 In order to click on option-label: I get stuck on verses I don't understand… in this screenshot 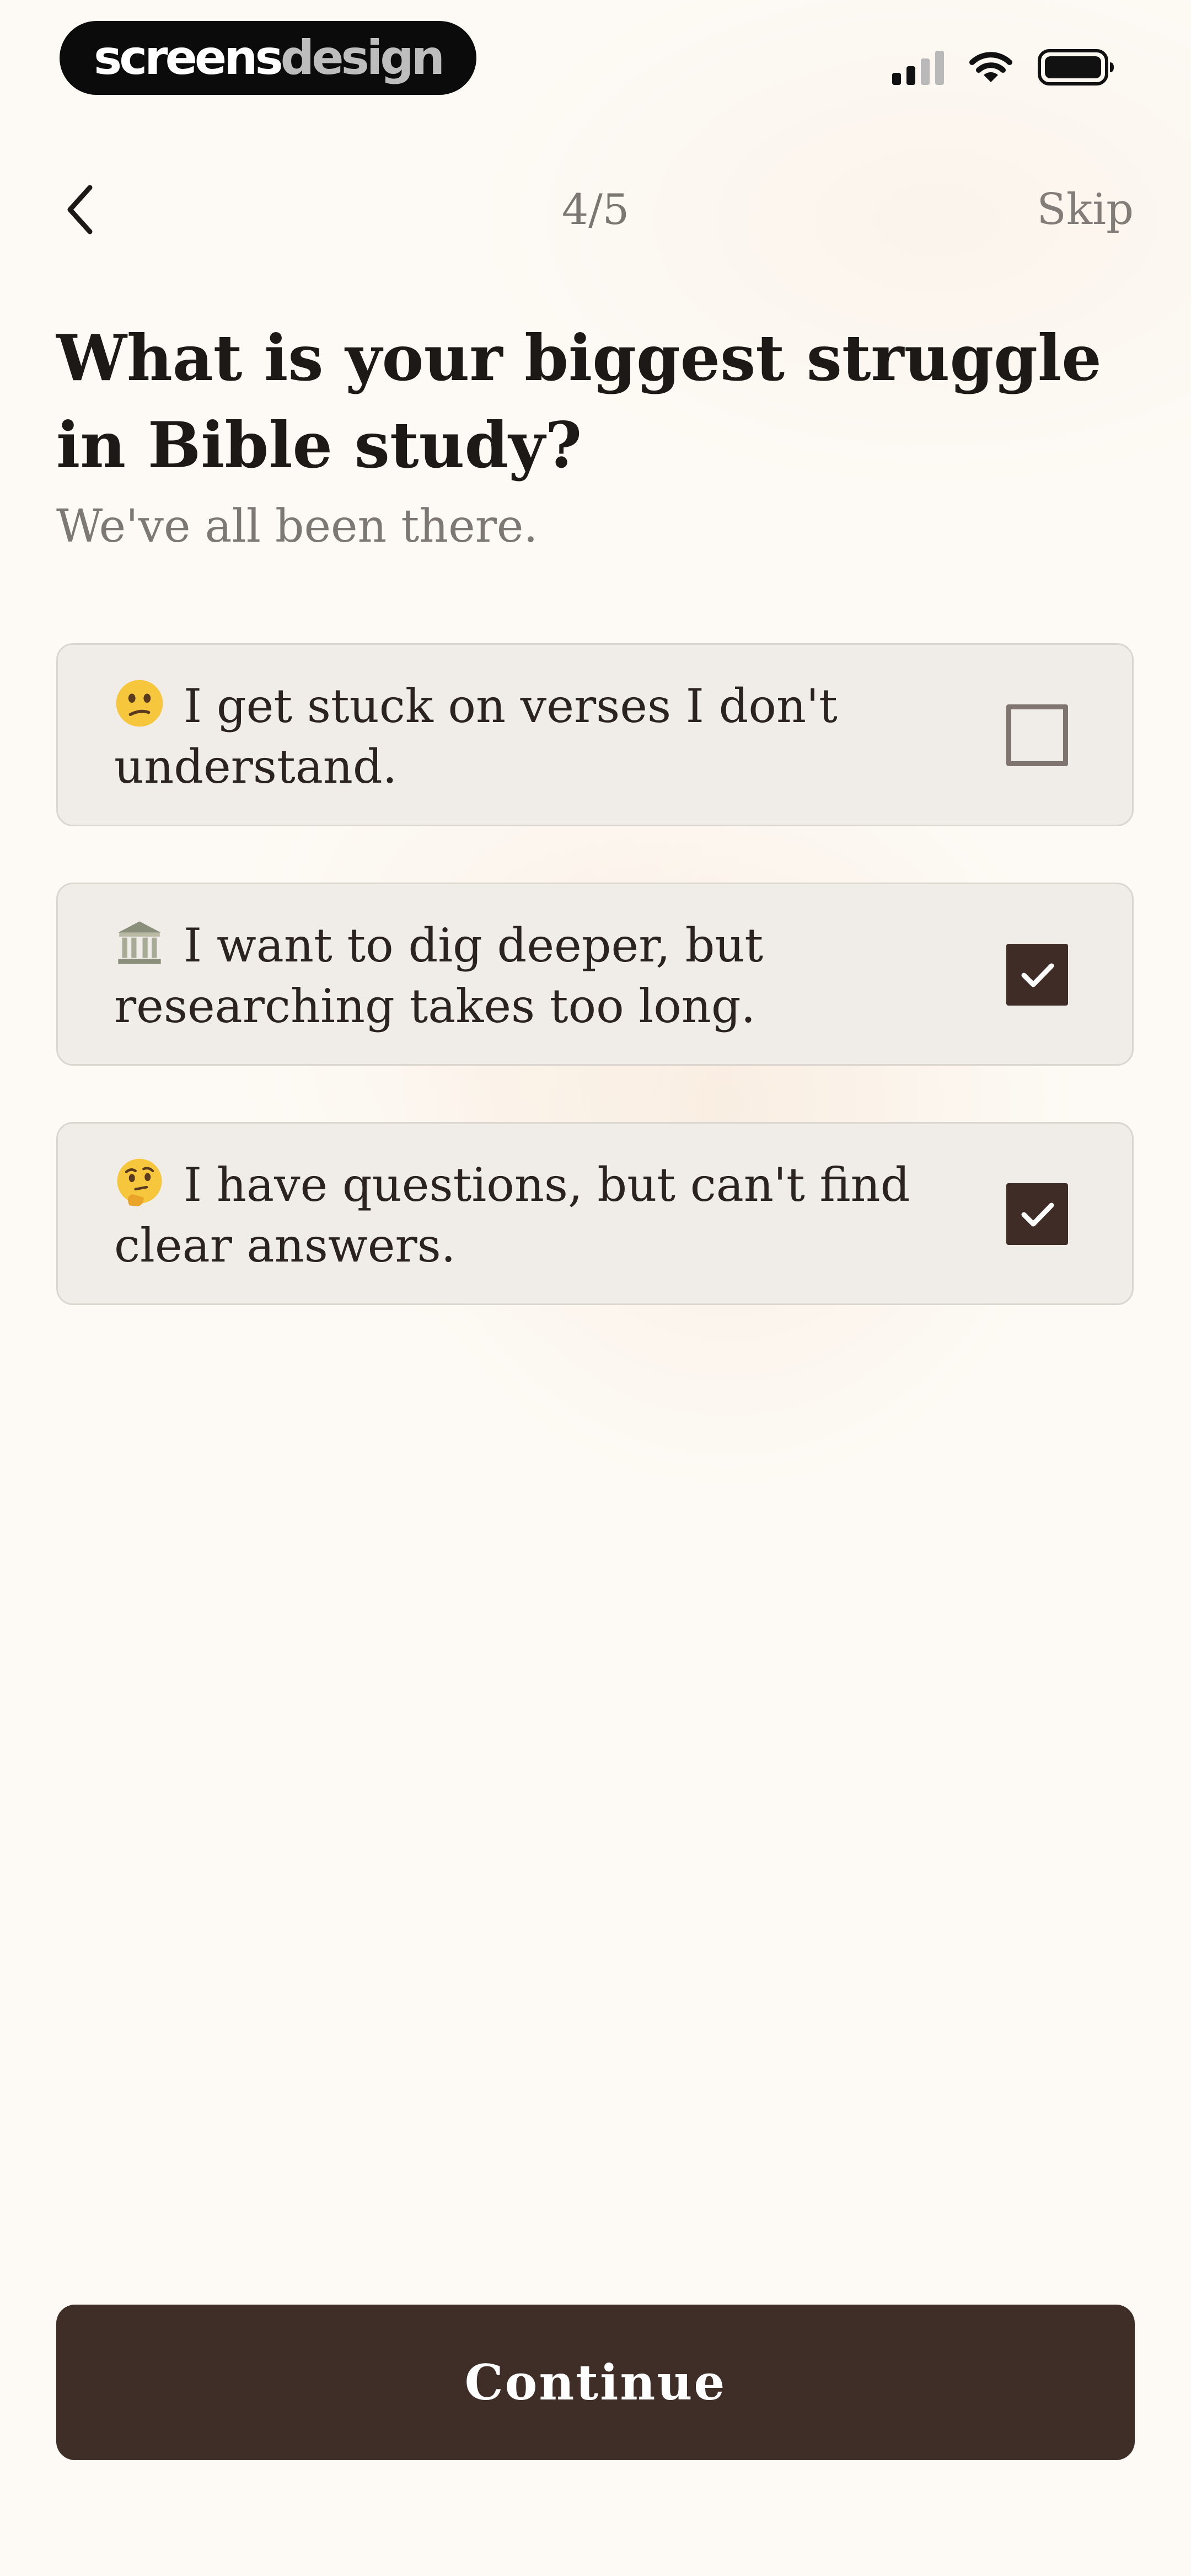, I will do `click(476, 736)`.